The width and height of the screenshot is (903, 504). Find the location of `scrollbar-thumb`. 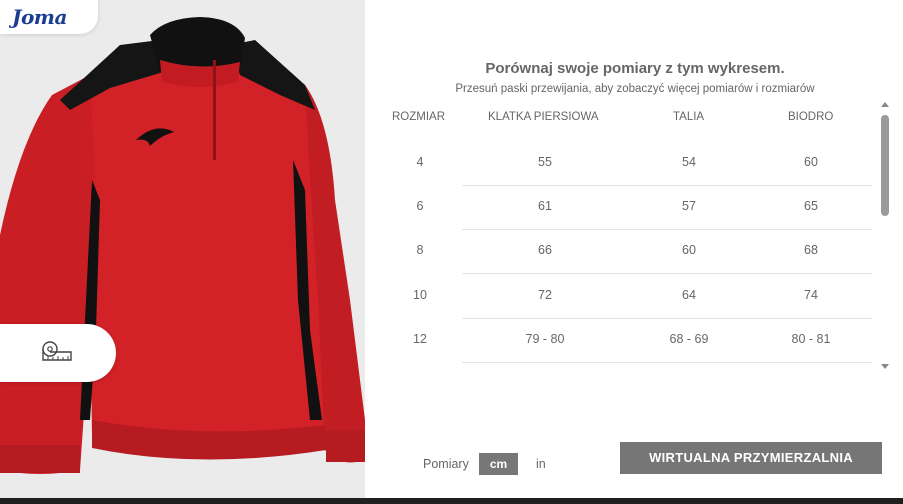

scrollbar-thumb is located at coordinates (885, 165).